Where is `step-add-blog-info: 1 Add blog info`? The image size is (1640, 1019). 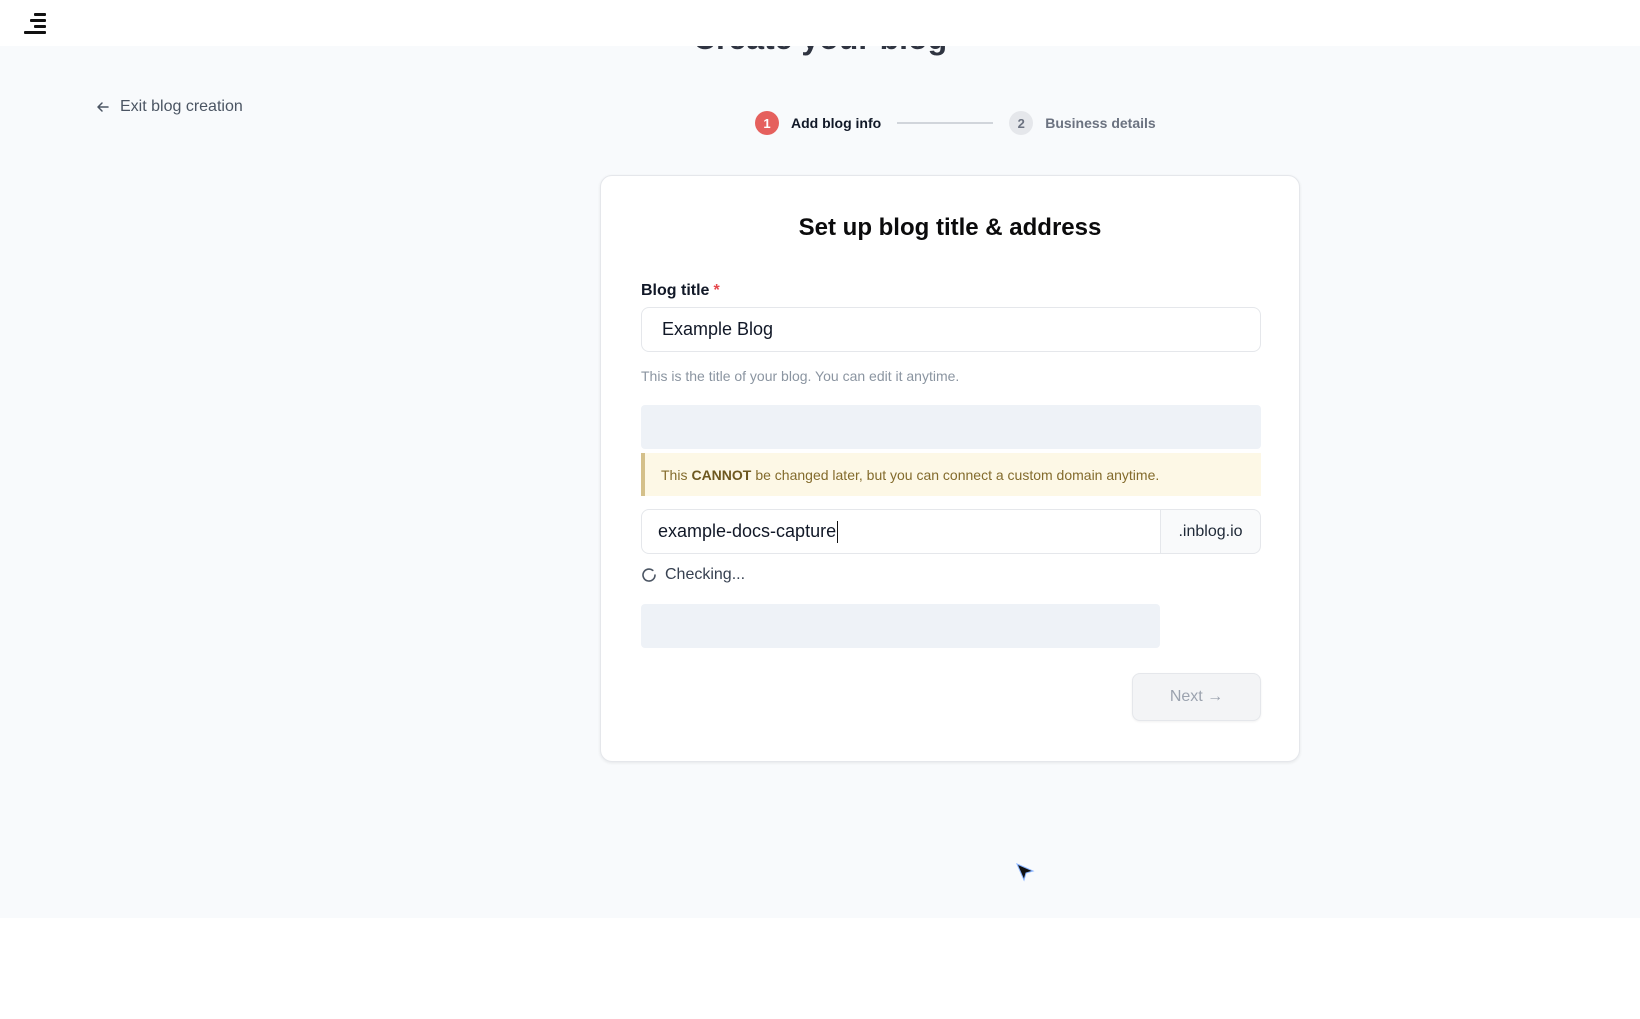 step-add-blog-info: 1 Add blog info is located at coordinates (818, 123).